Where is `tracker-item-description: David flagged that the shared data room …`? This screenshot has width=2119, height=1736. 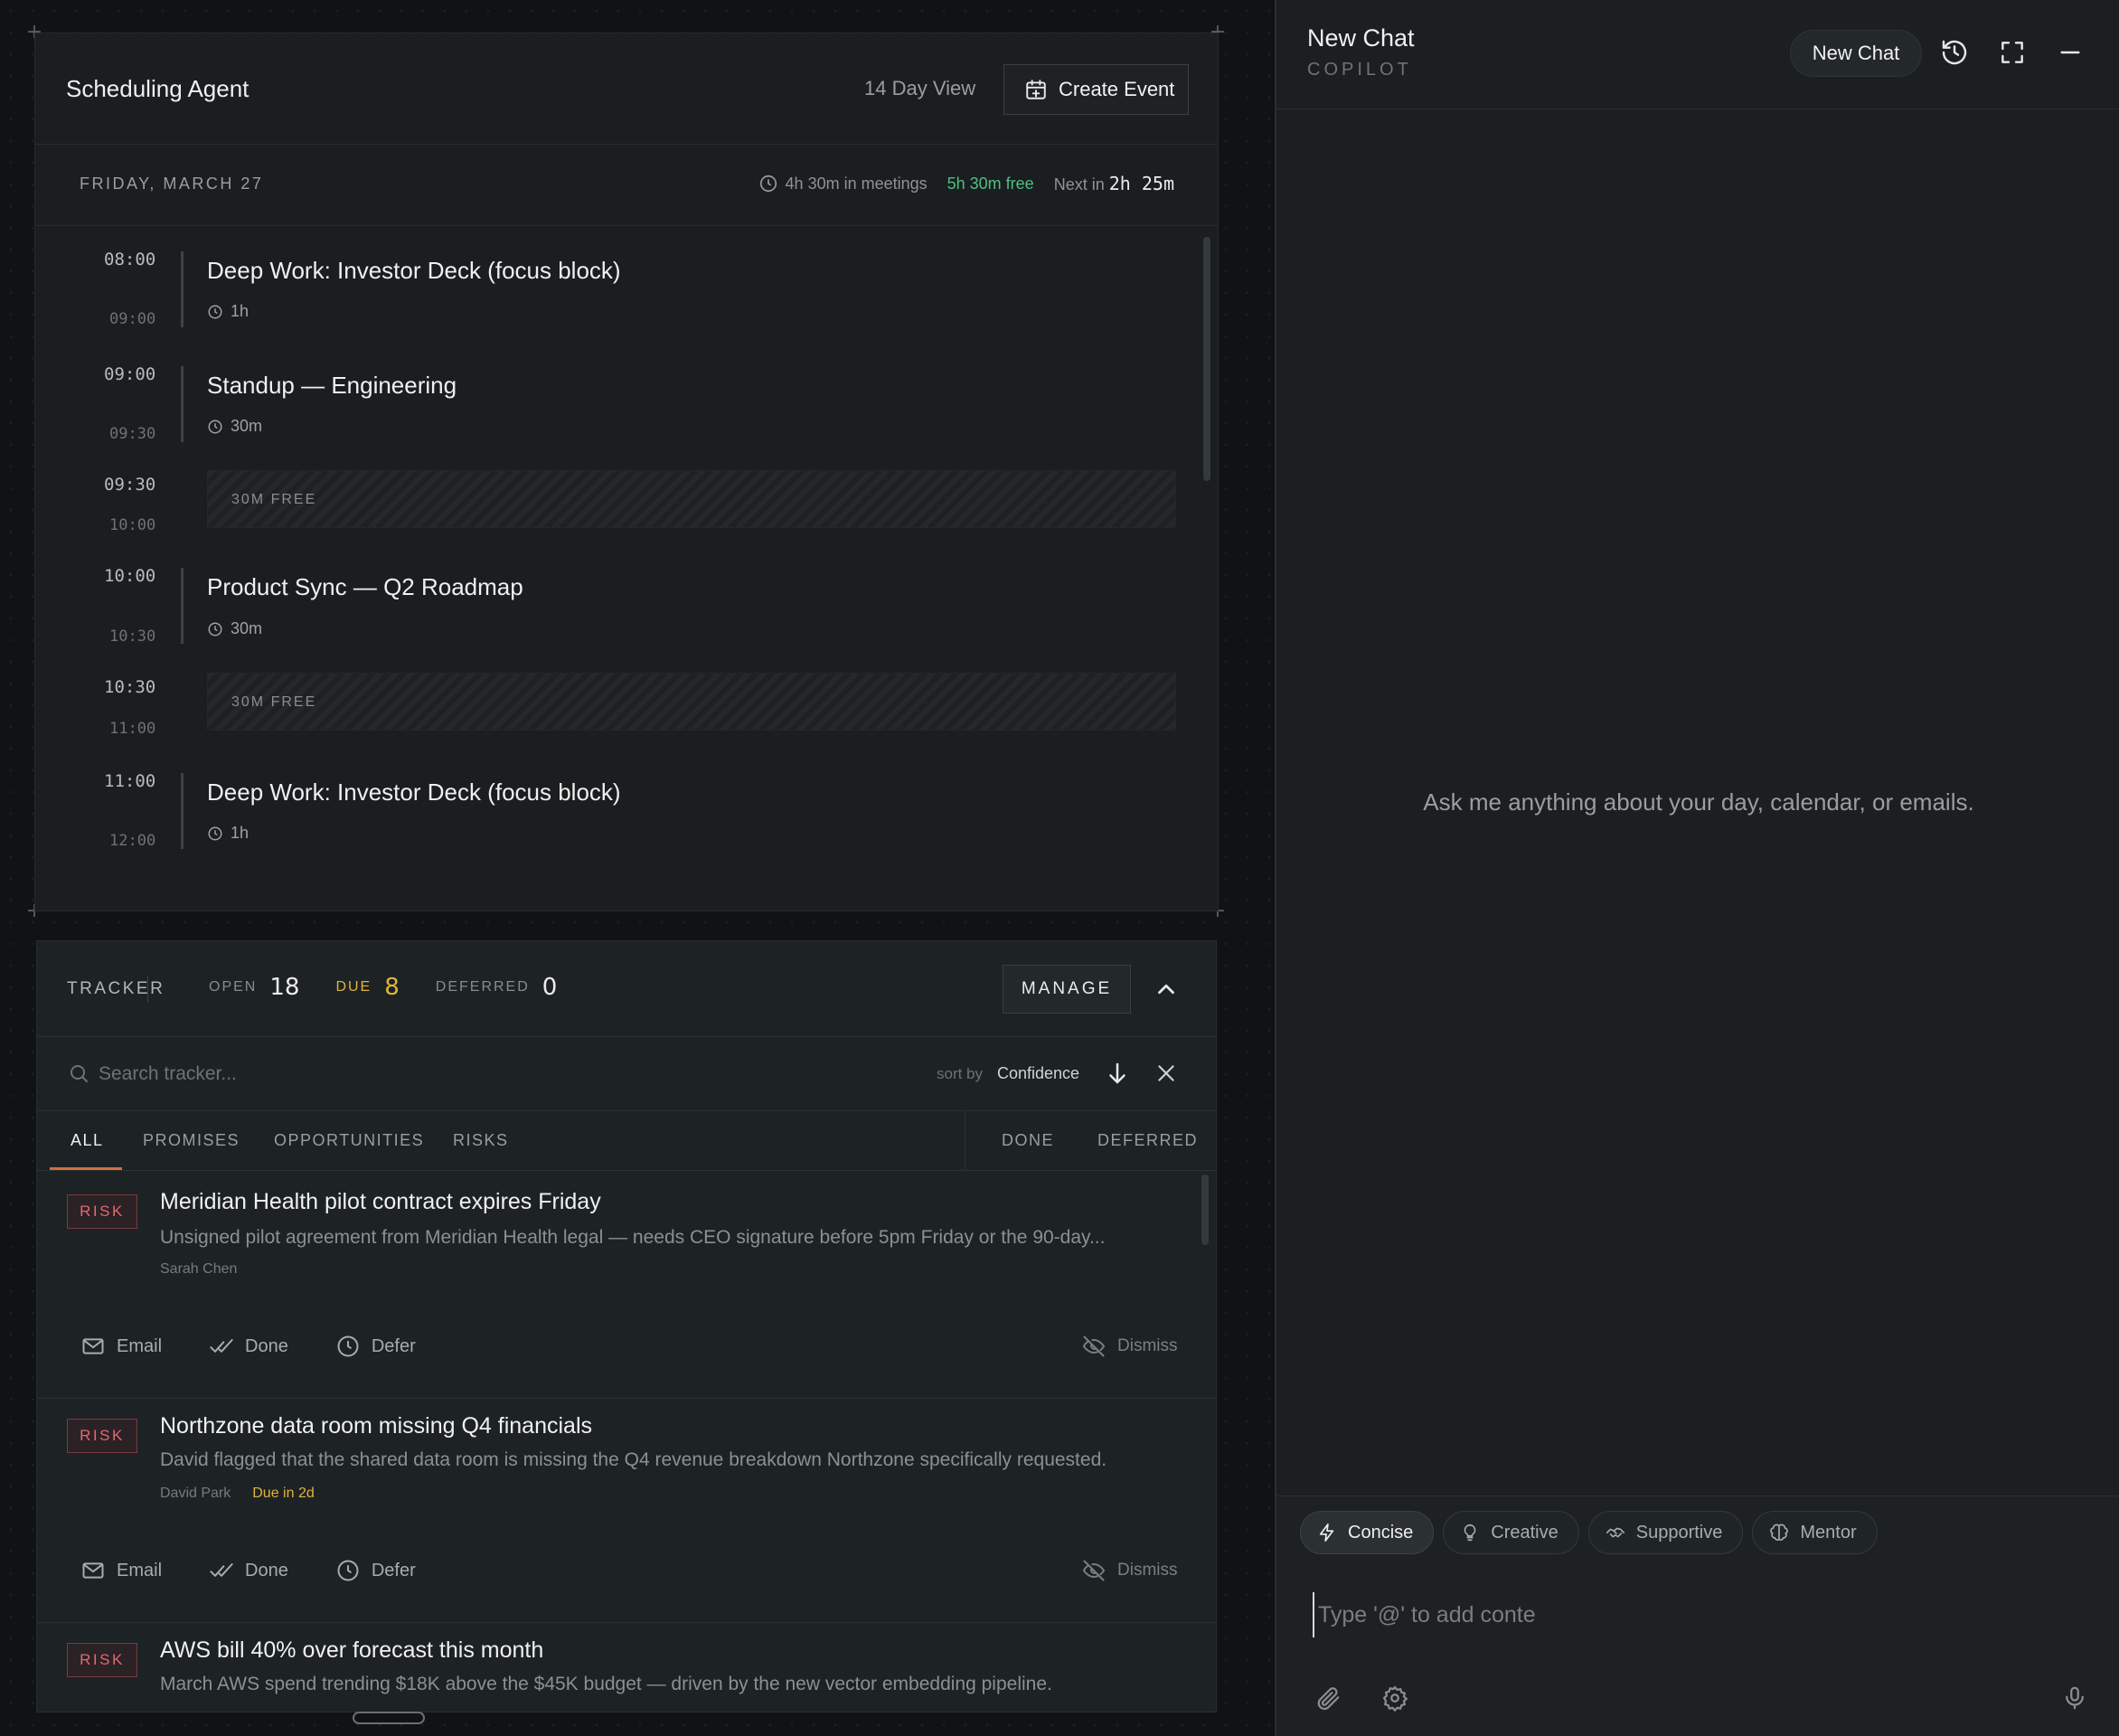
tracker-item-description: David flagged that the shared data room … is located at coordinates (633, 1459).